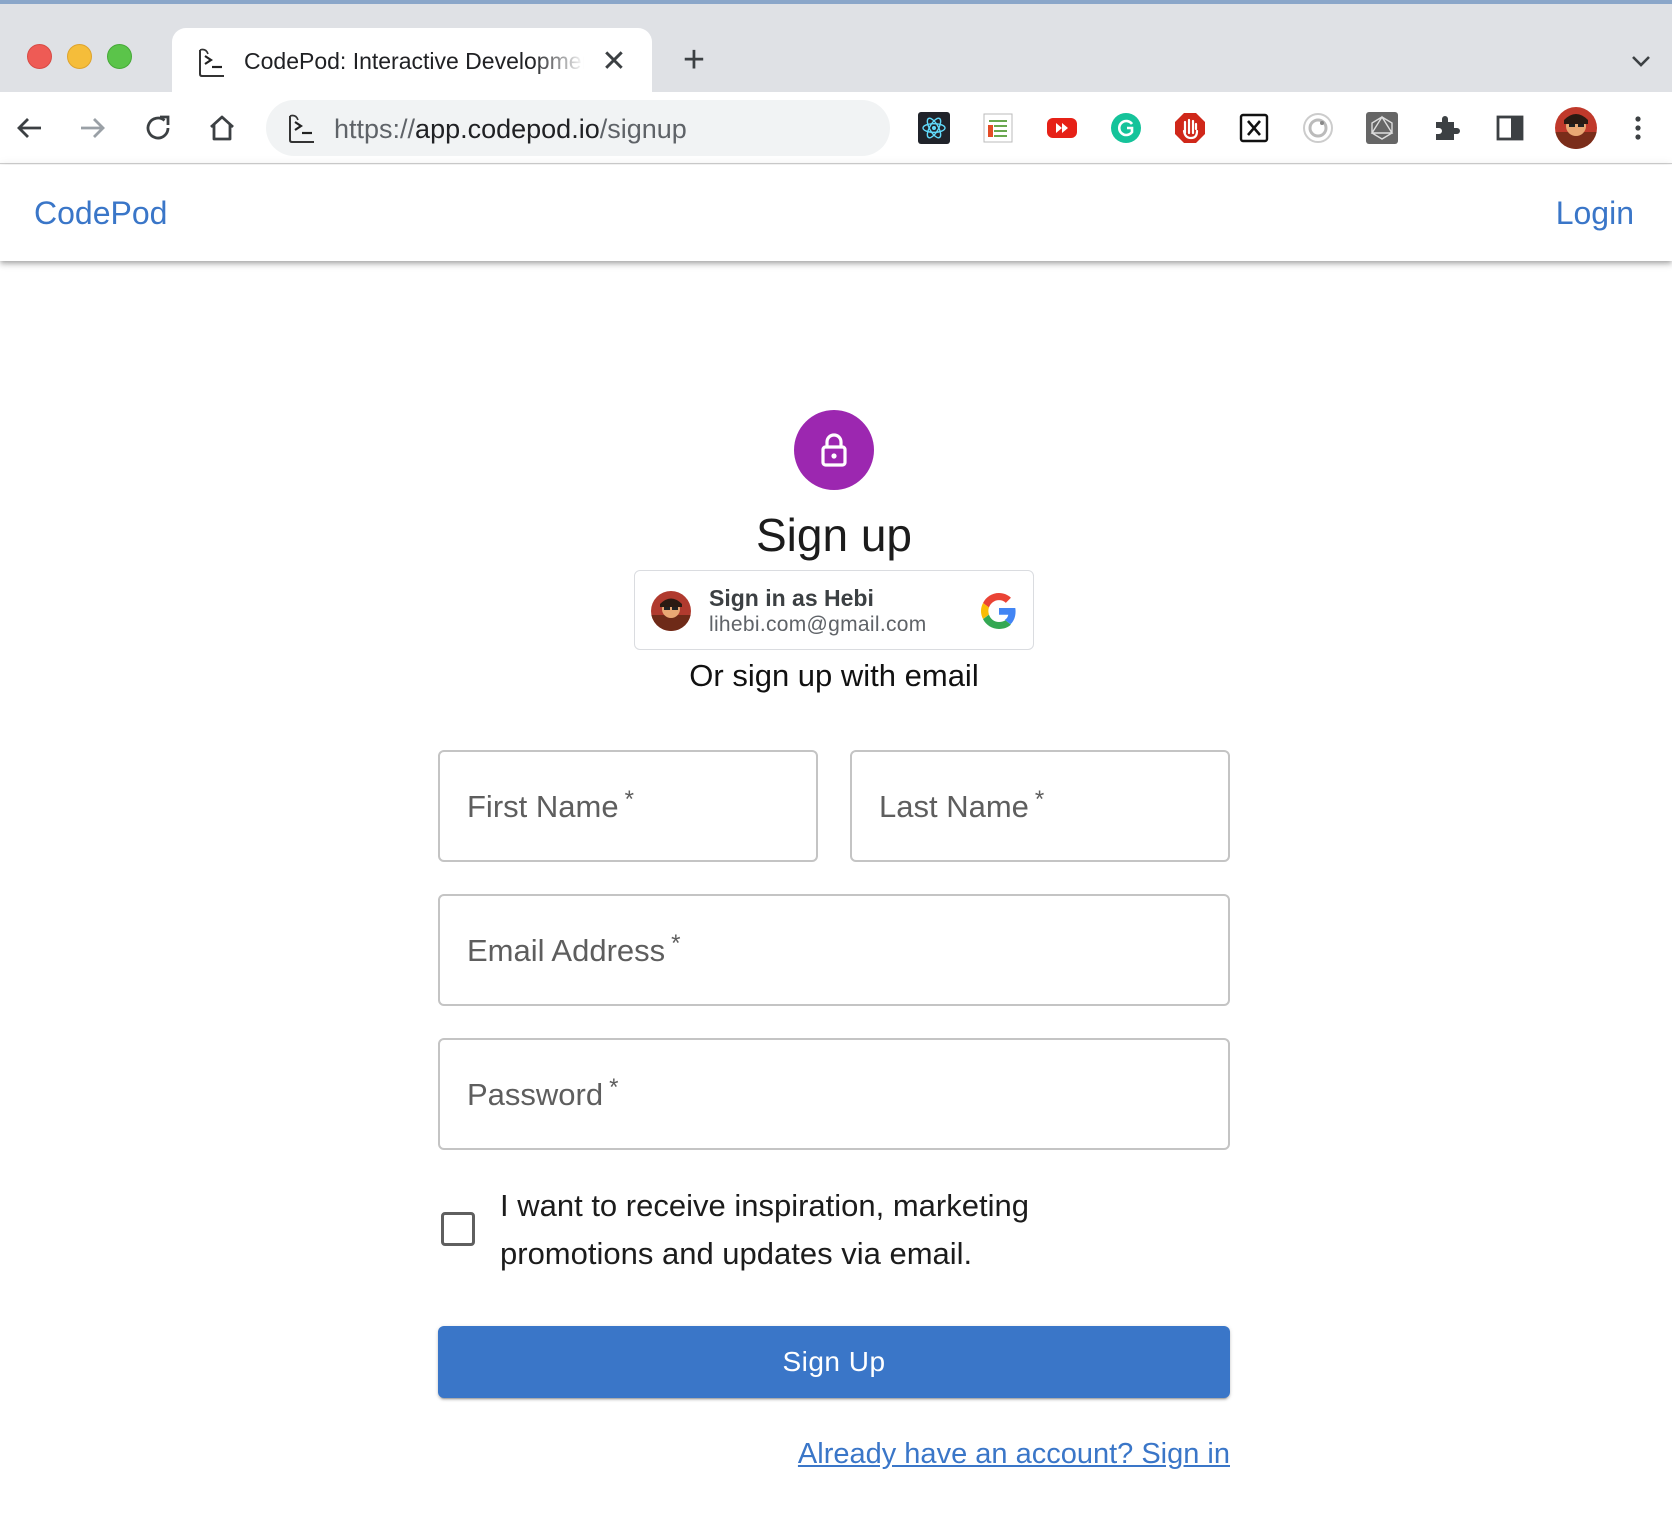  I want to click on last-name-label: Last Name *, so click(961, 805).